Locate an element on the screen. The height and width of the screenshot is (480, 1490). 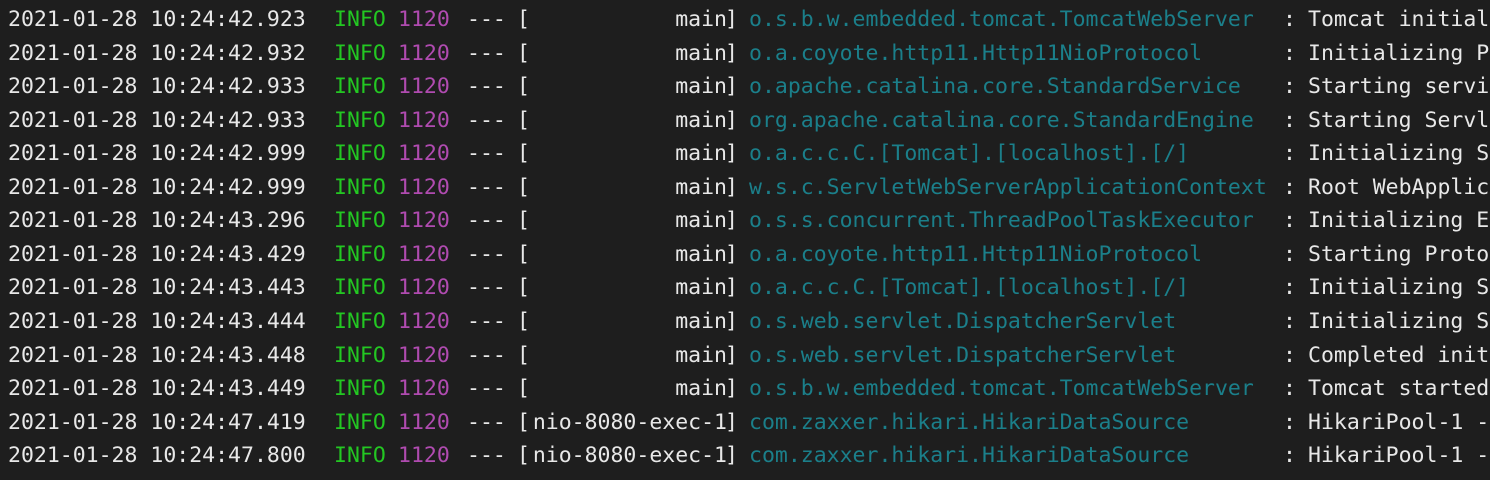
log-timestamp: 2021-01-28 10:24:42.999 is located at coordinates (157, 187).